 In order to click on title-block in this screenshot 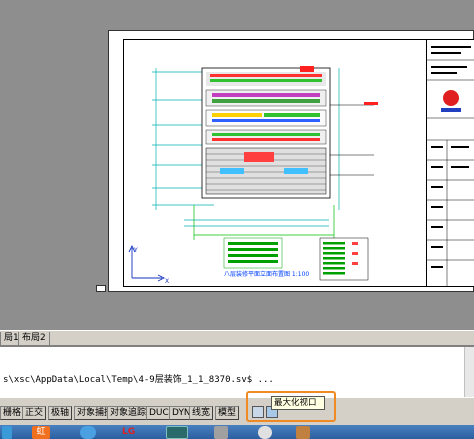, I will do `click(450, 163)`.